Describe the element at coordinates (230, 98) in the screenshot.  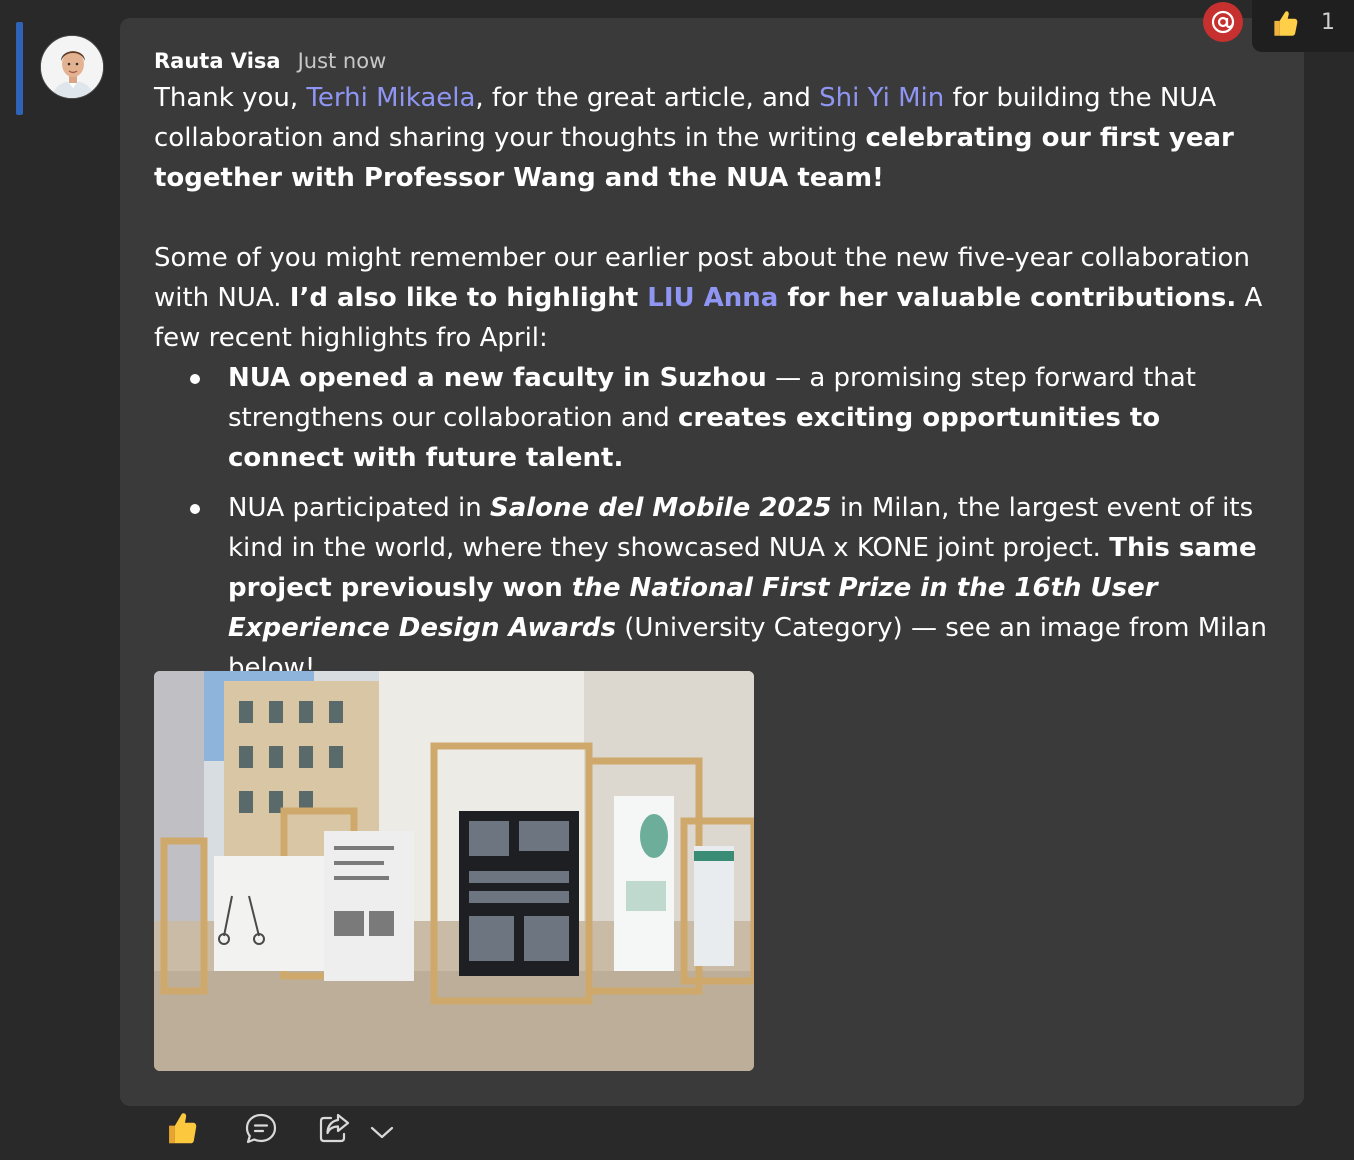
I see `text-segment: Thank you,` at that location.